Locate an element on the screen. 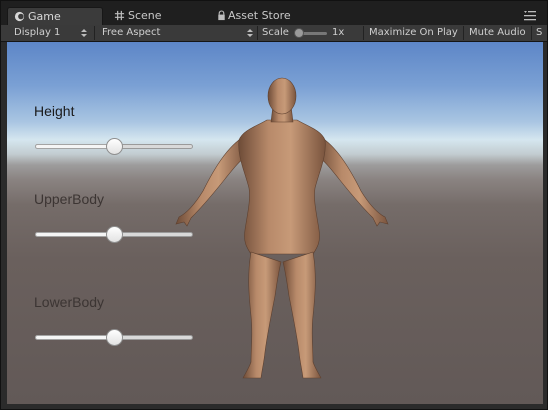 This screenshot has width=548, height=410. stats-toggle: S is located at coordinates (539, 33).